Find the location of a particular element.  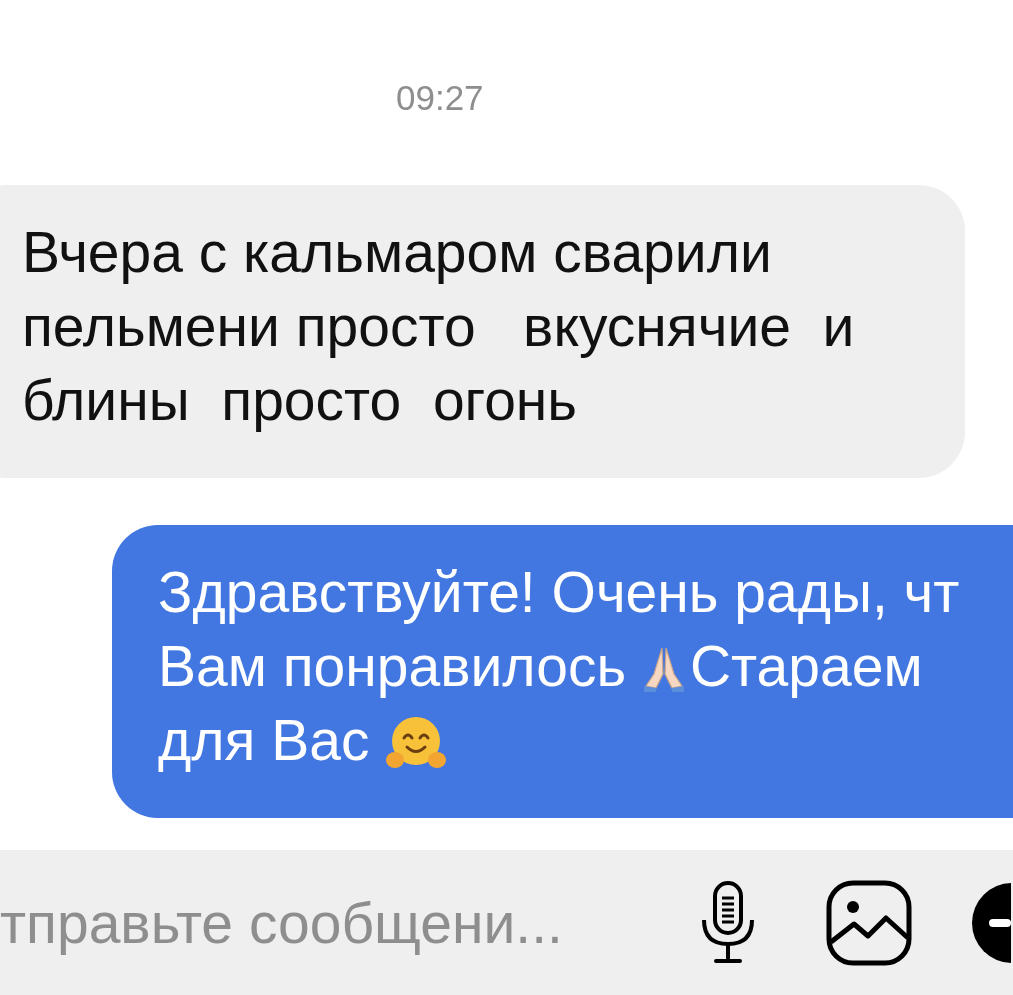

message-text: Вам понравилось is located at coordinates (393, 666).